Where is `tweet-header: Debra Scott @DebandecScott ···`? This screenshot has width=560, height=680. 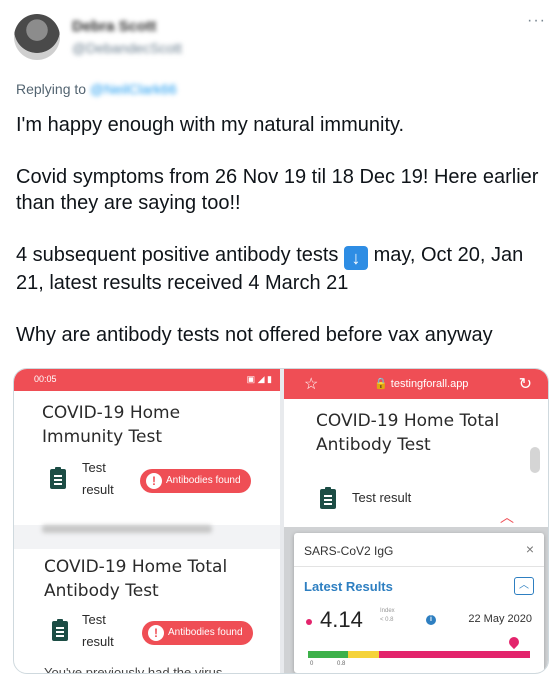 tweet-header: Debra Scott @DebandecScott ··· is located at coordinates (280, 37).